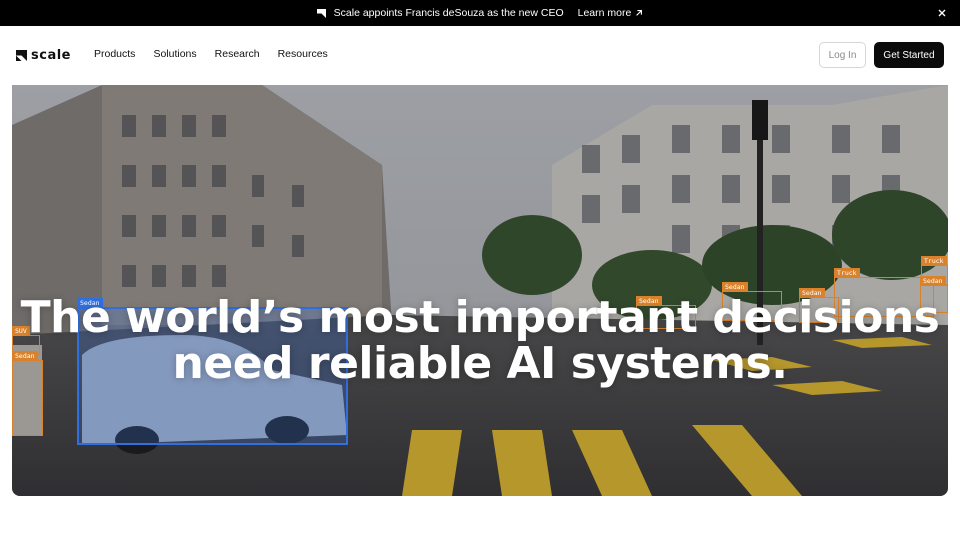 This screenshot has width=960, height=540. I want to click on nav-item-solutions: Solutions, so click(174, 54).